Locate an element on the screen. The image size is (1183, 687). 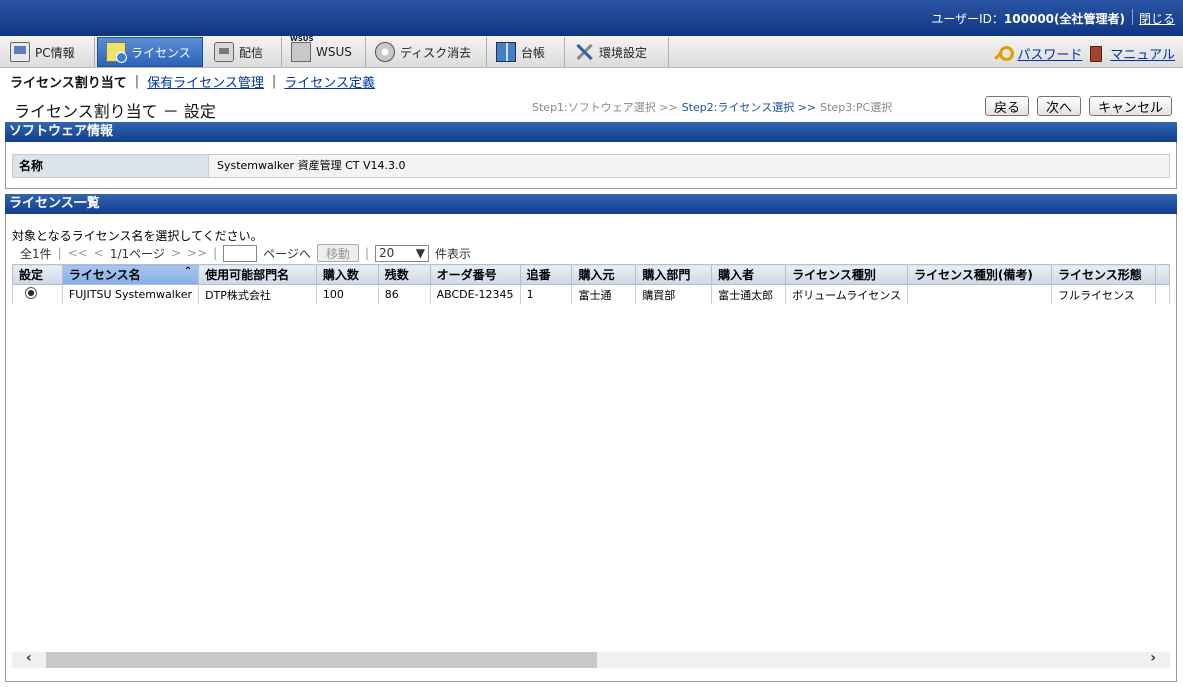
tab-label: ライセンス is located at coordinates (161, 52).